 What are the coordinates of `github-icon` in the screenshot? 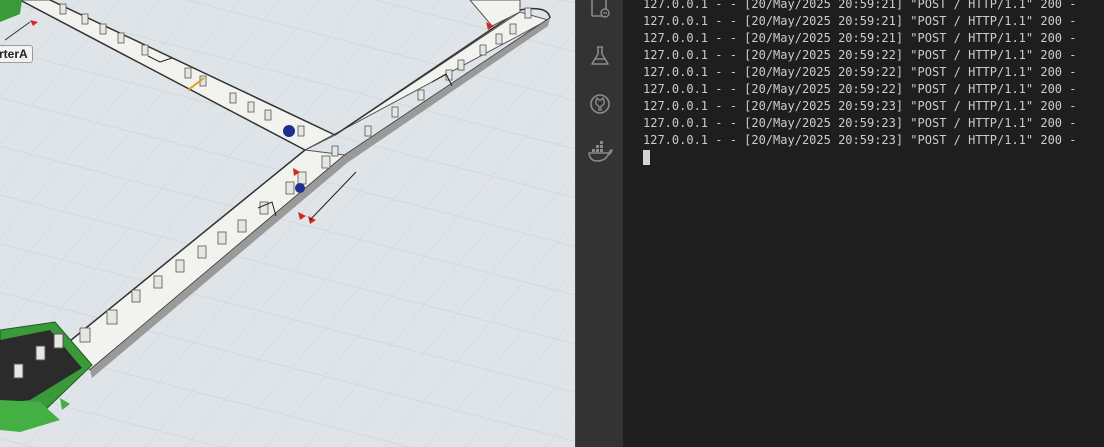 It's located at (600, 104).